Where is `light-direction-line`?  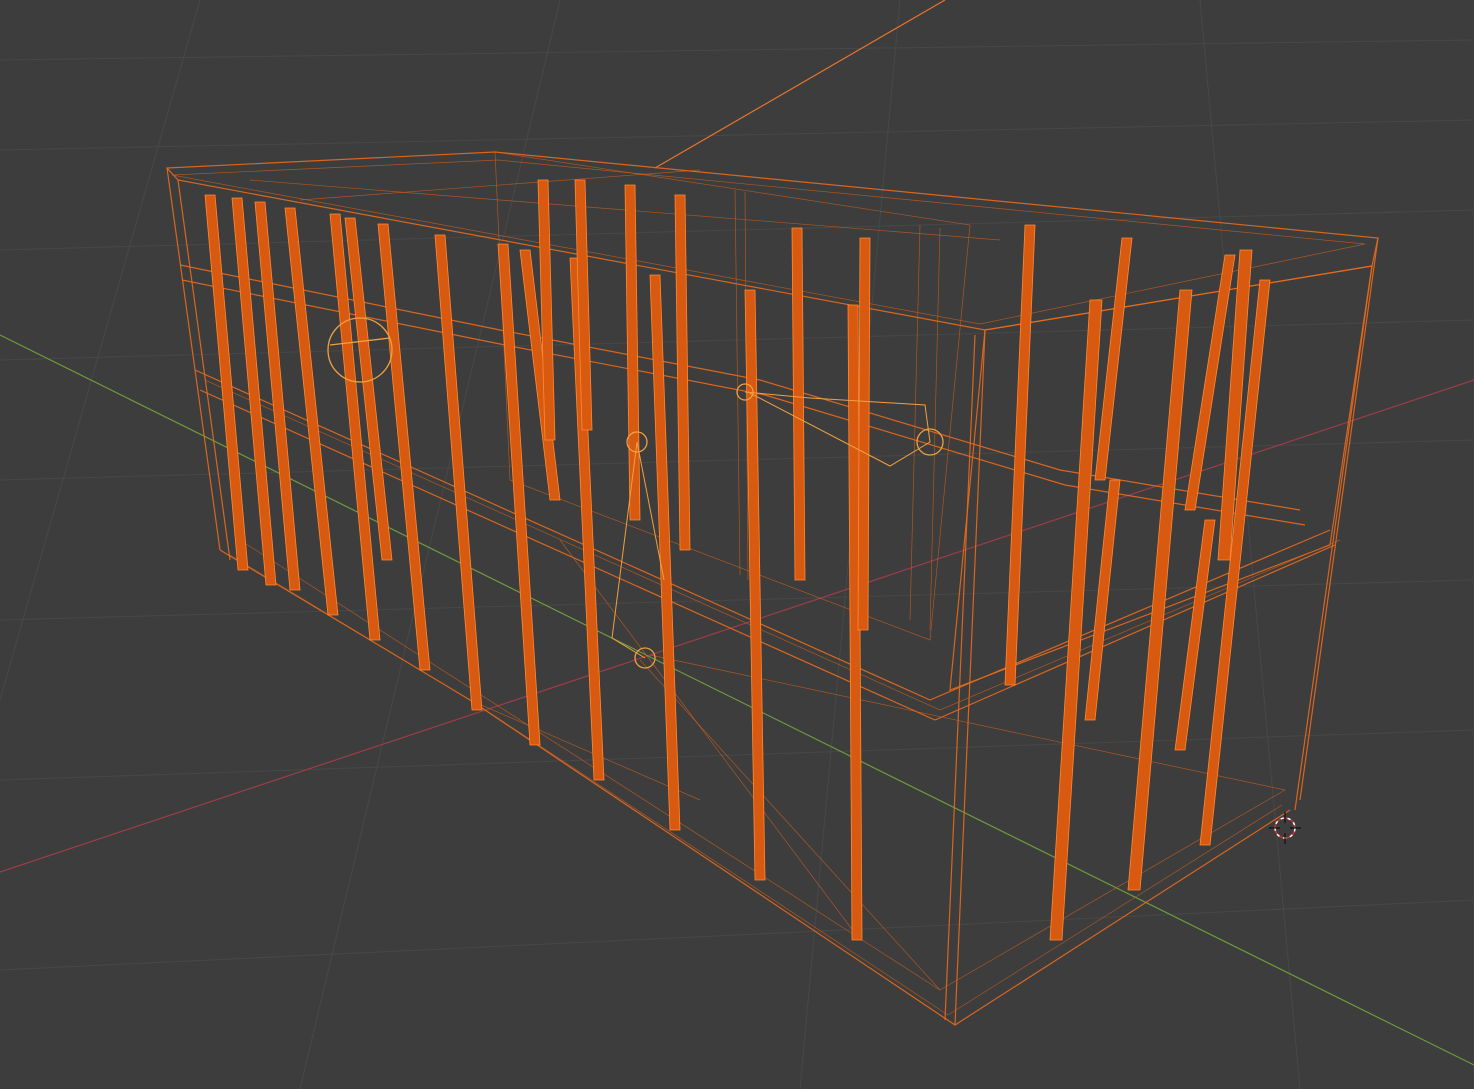 light-direction-line is located at coordinates (800, 84).